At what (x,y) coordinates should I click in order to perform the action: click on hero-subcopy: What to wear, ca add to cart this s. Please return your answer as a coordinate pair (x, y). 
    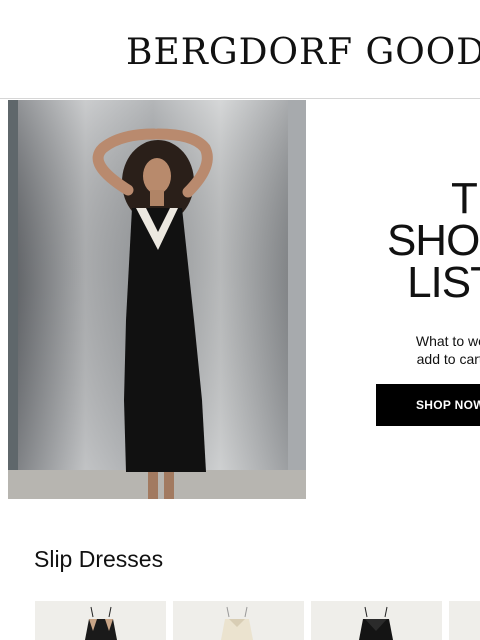
    Looking at the image, I should click on (424, 350).